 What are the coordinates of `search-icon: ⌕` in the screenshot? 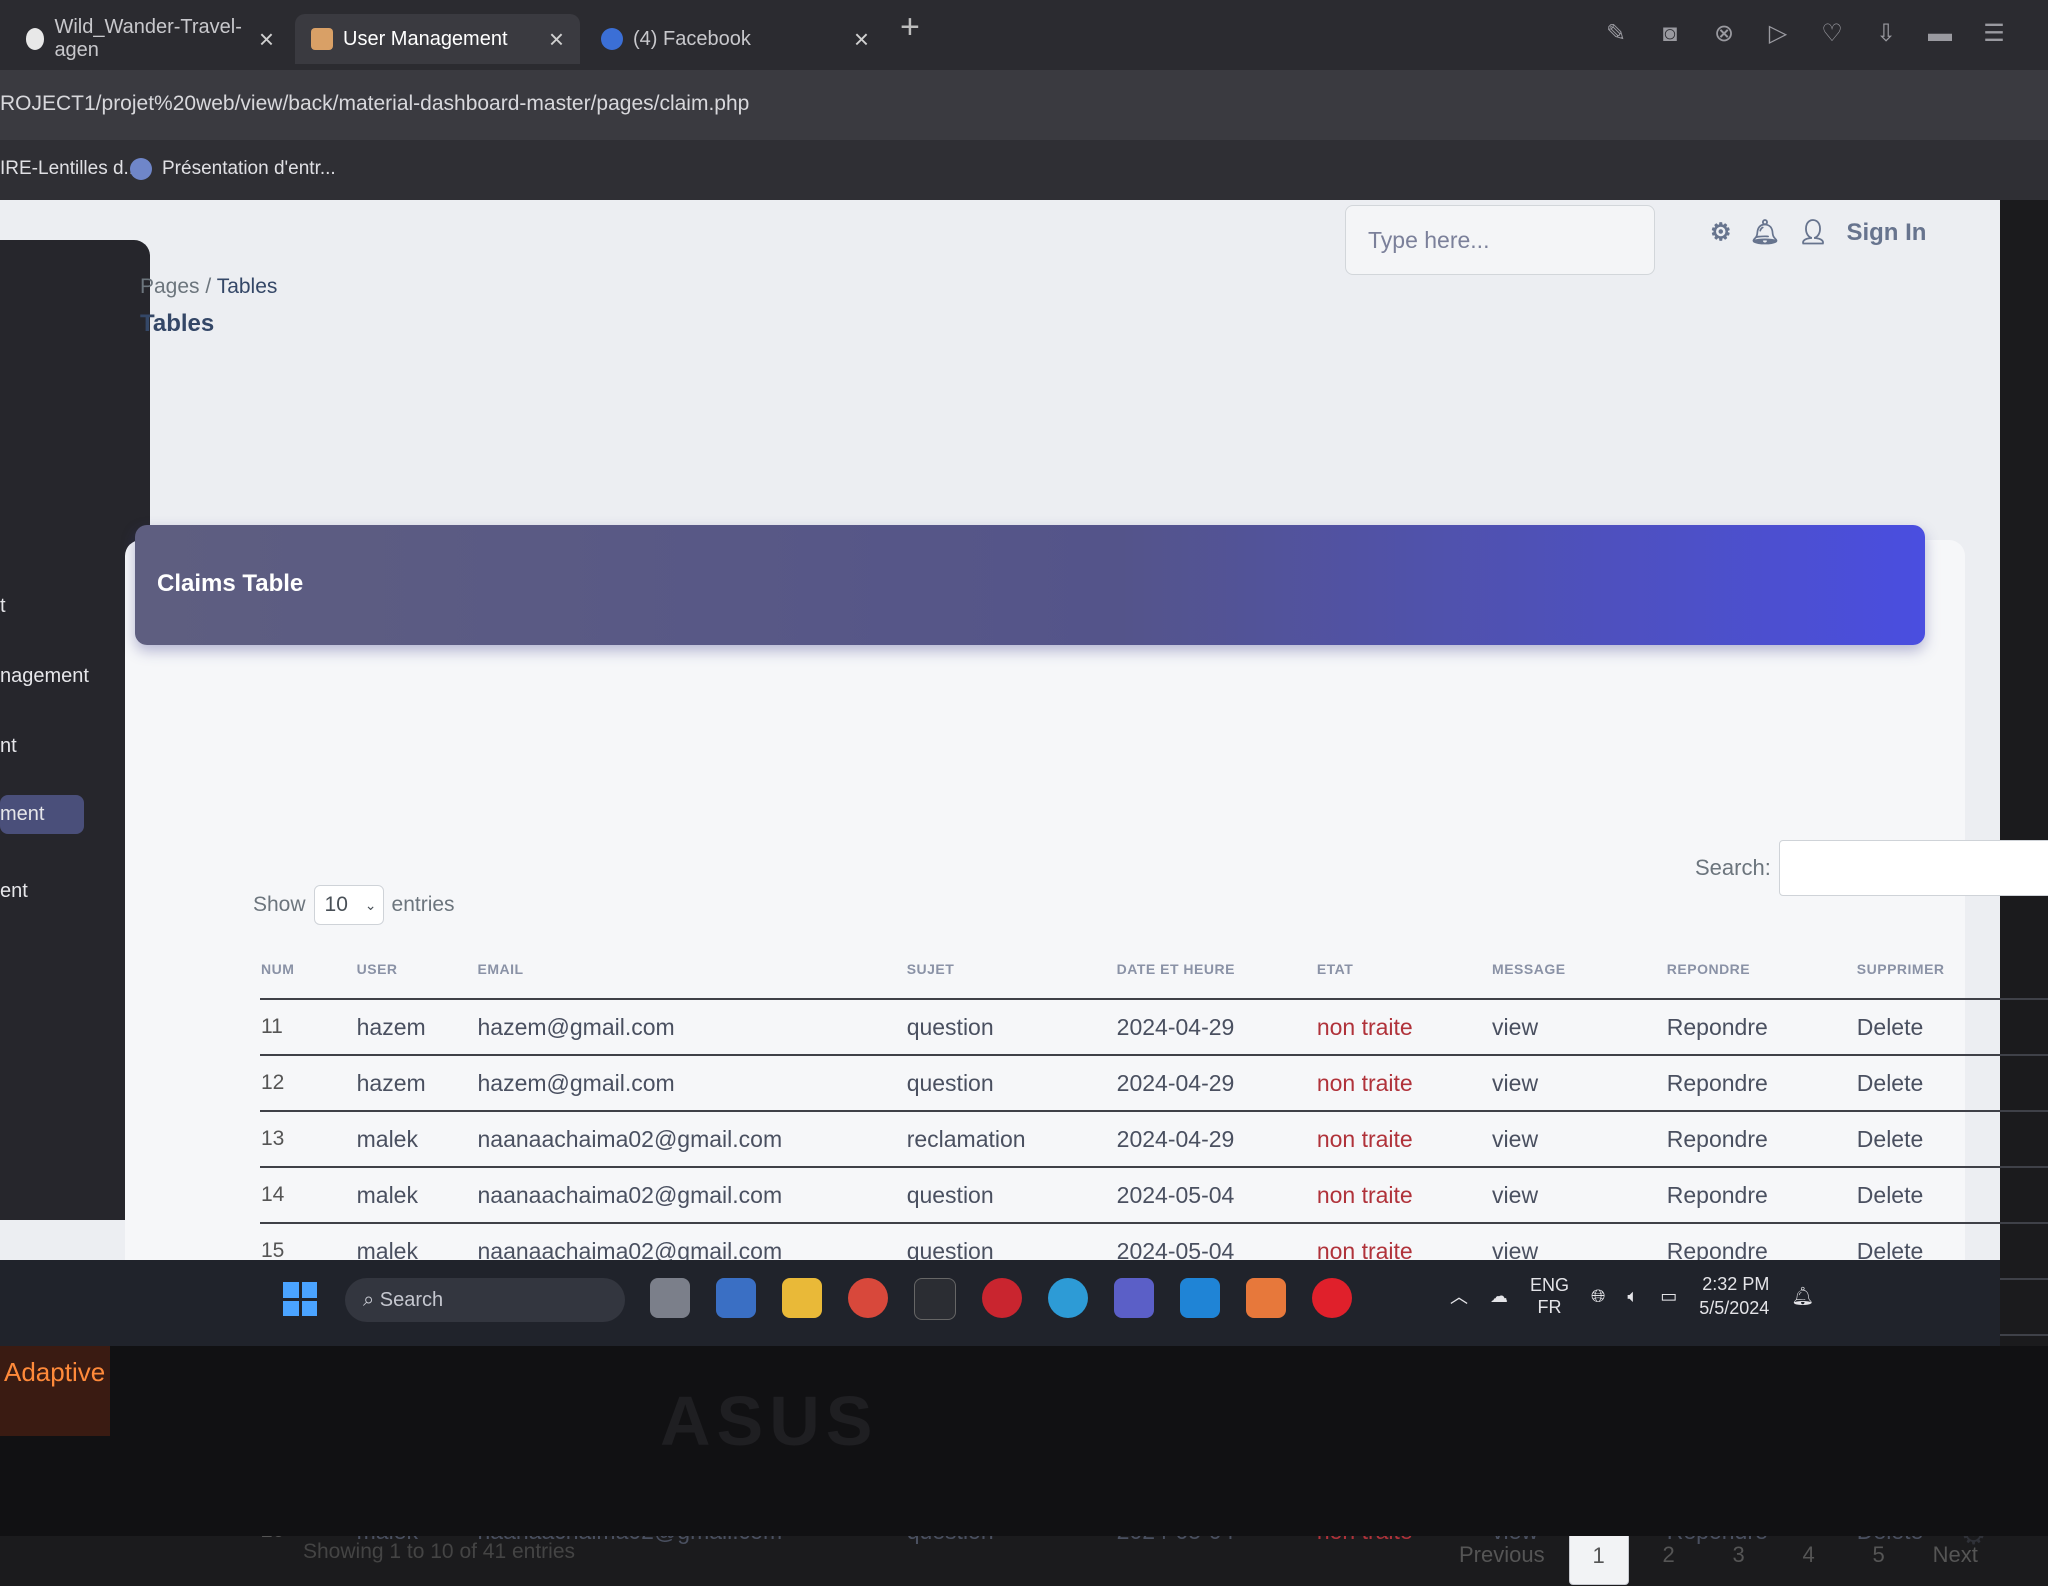 It's located at (371, 1300).